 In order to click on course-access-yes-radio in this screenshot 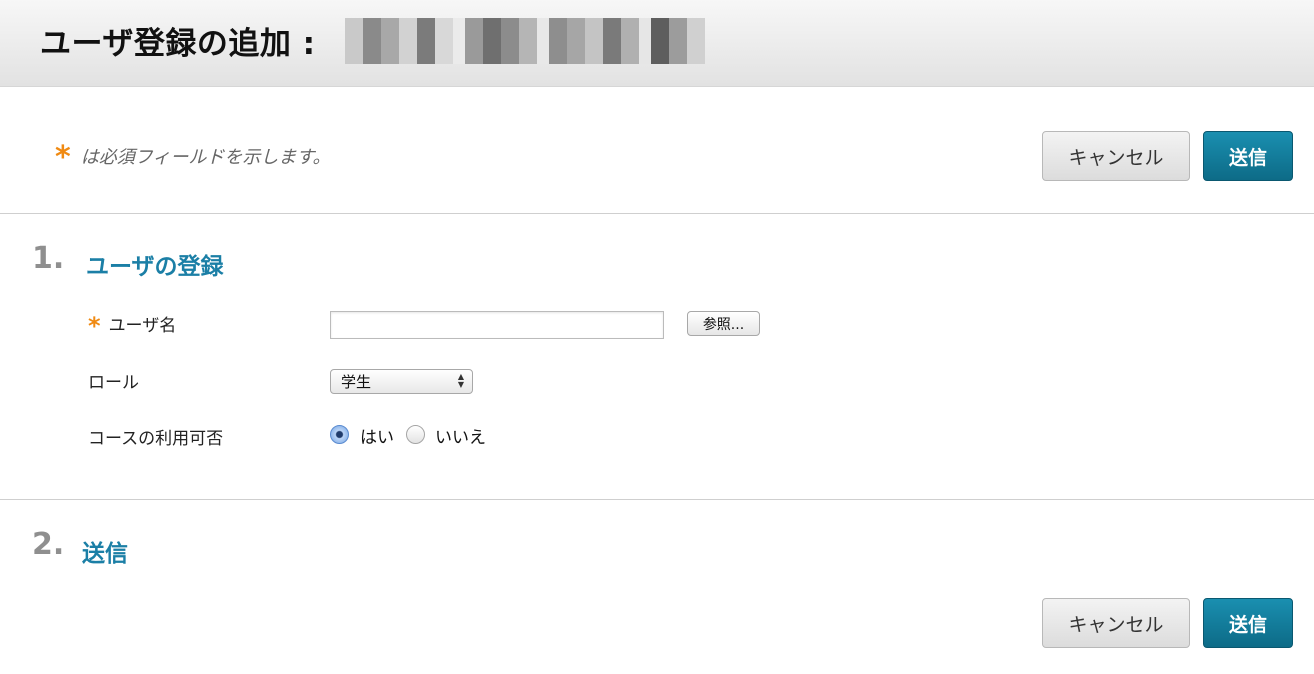, I will do `click(339, 434)`.